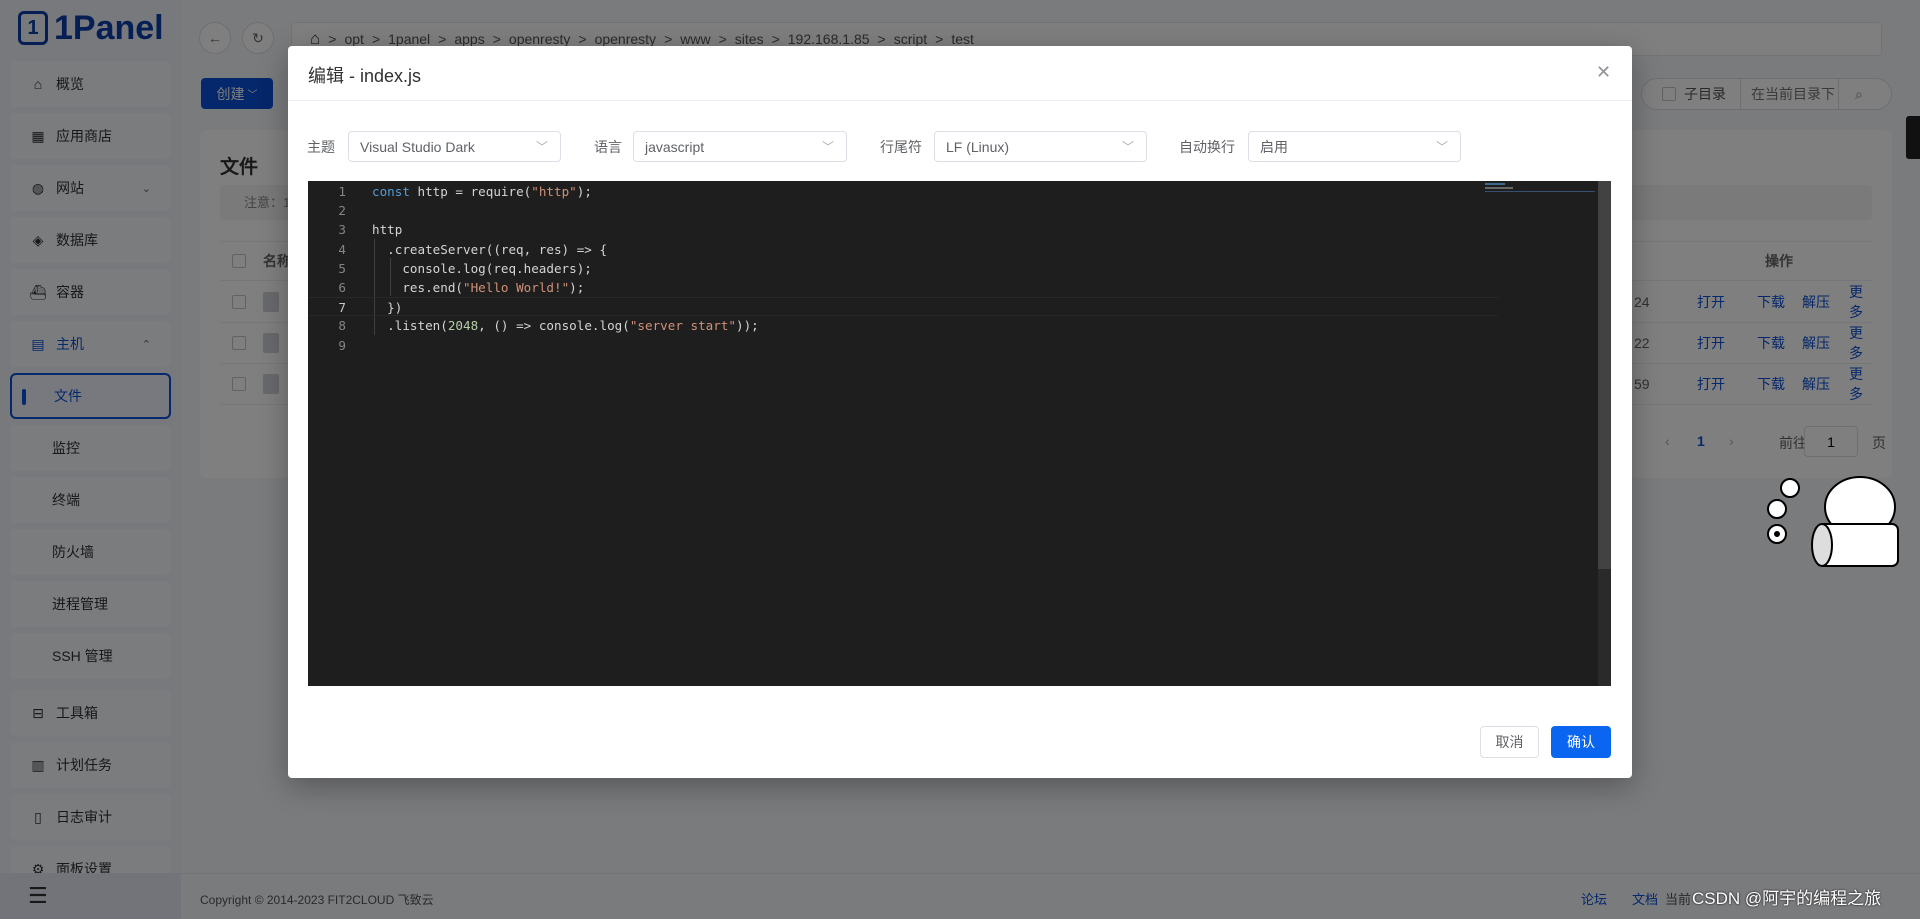 This screenshot has width=1920, height=919. I want to click on divider, so click(960, 100).